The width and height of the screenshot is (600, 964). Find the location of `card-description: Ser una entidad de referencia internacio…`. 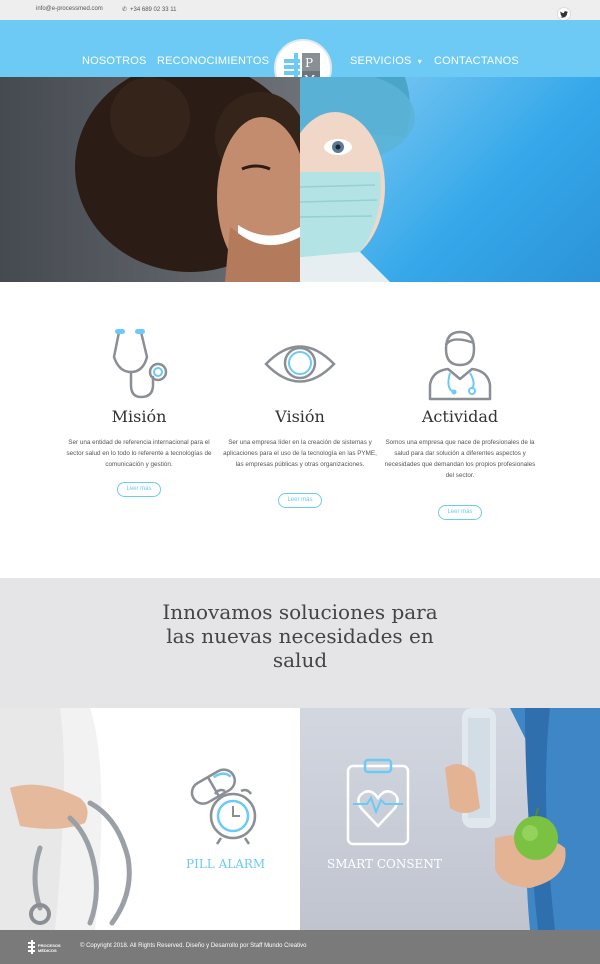

card-description: Ser una entidad de referencia internacio… is located at coordinates (139, 453).